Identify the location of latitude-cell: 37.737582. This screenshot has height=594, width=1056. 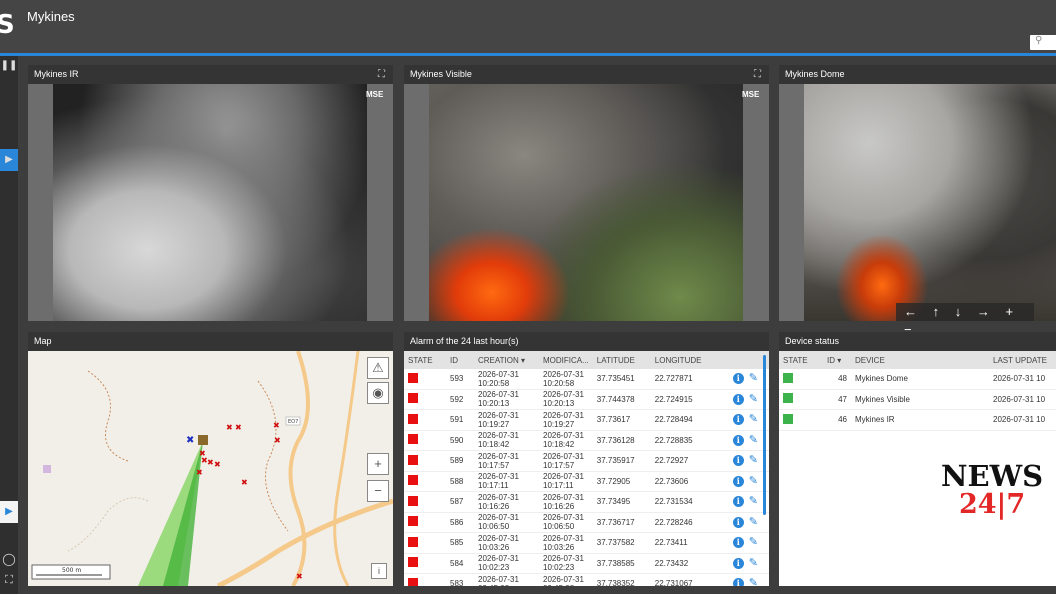
(621, 543).